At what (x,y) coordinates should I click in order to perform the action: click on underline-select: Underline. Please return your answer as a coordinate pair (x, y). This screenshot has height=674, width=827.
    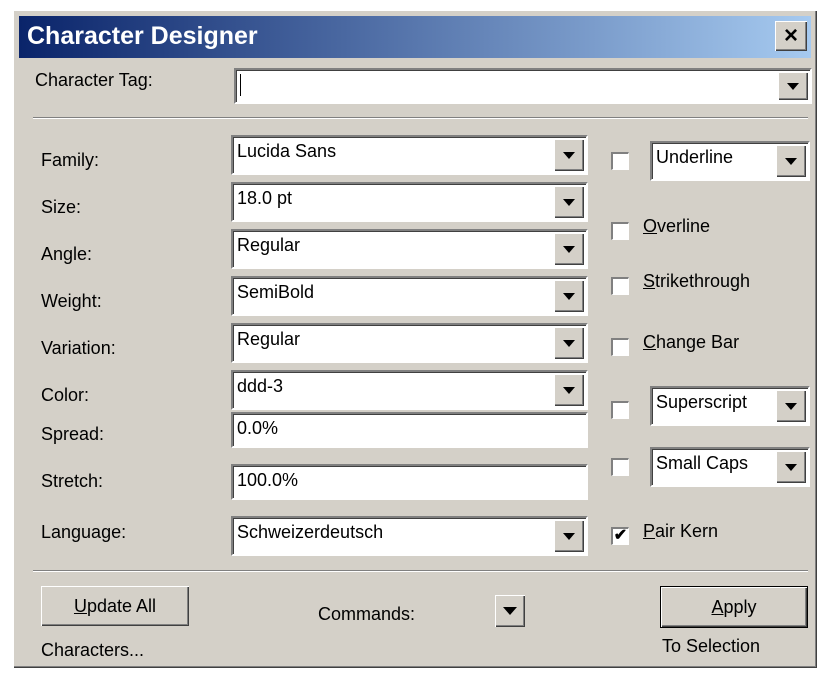
    Looking at the image, I should click on (730, 161).